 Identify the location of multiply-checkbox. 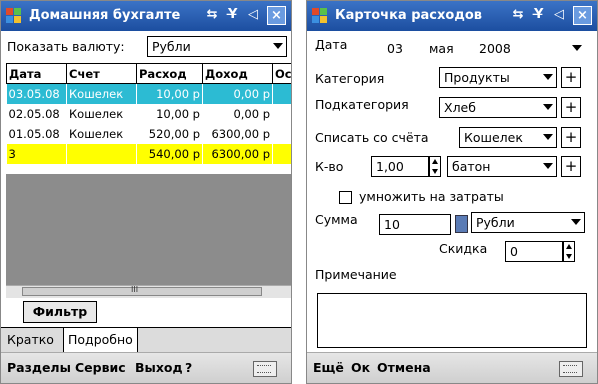
(345, 197).